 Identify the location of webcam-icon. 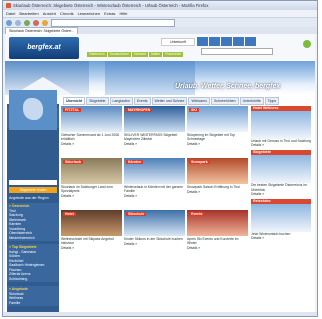
(214, 41).